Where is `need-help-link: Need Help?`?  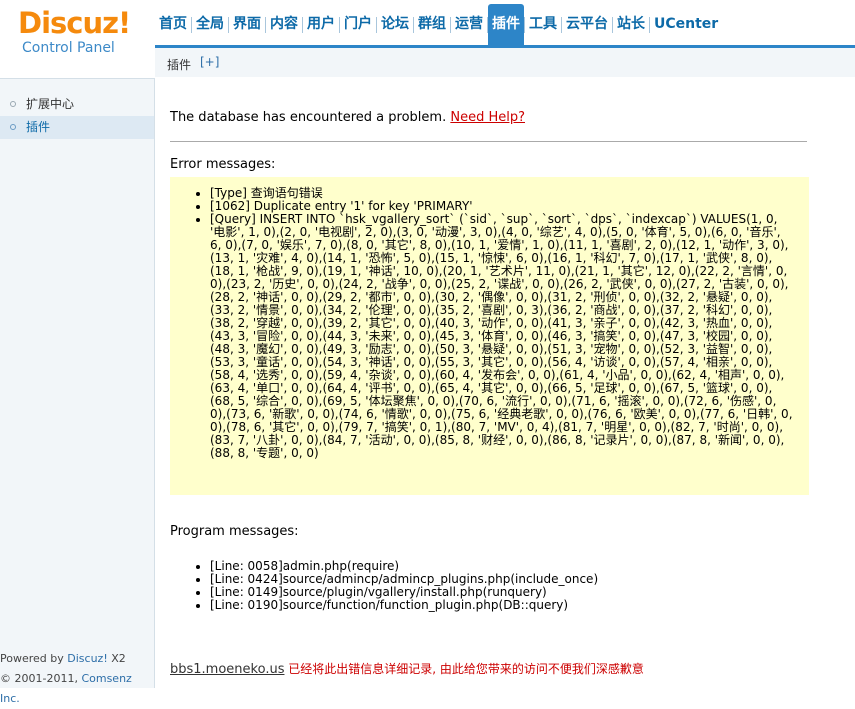
need-help-link: Need Help? is located at coordinates (487, 117).